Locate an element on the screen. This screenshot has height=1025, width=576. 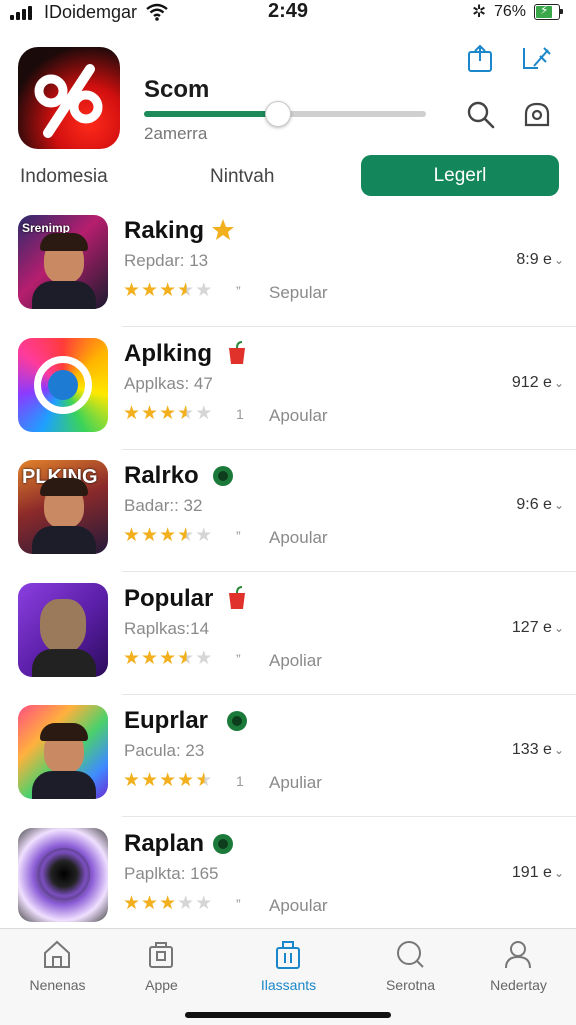
item-meta: 912 е ⌄ is located at coordinates (538, 383).